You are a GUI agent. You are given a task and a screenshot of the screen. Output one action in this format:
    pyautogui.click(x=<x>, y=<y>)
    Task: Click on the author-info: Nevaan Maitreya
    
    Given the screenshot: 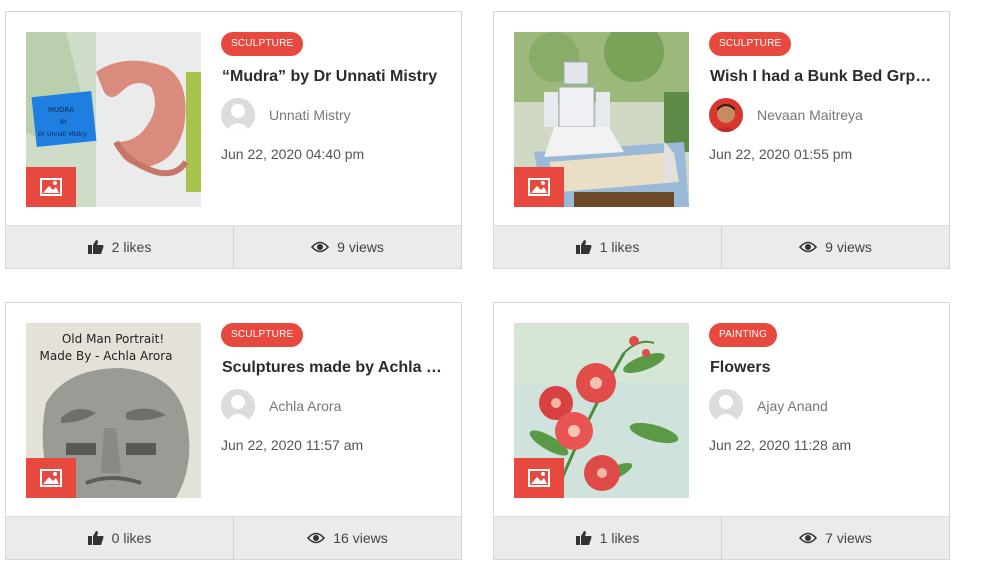 What is the action you would take?
    pyautogui.click(x=786, y=115)
    